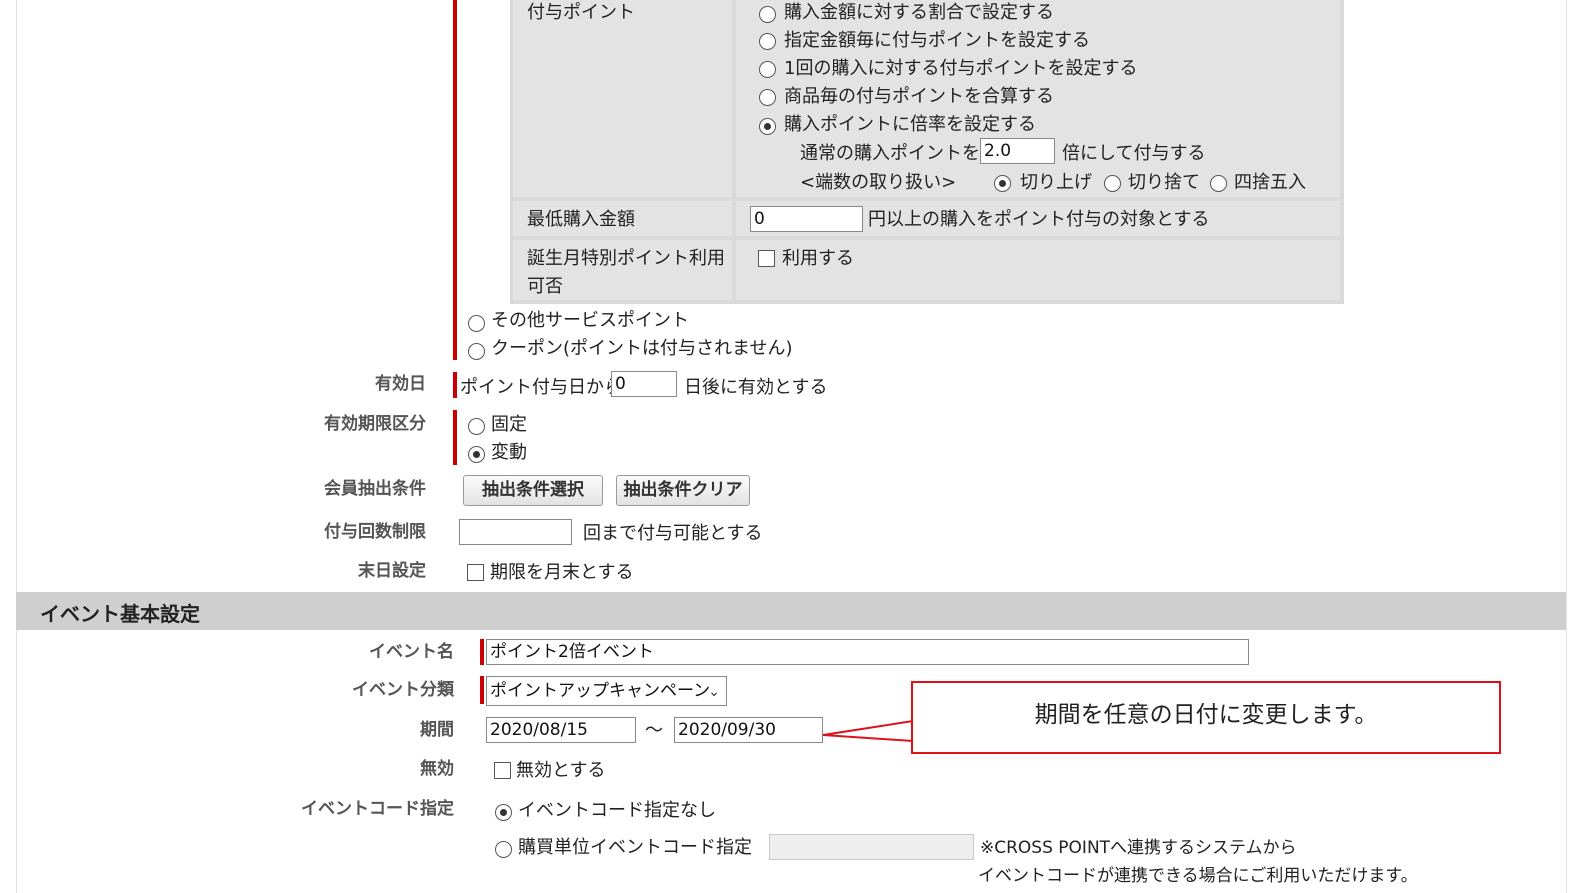 The height and width of the screenshot is (893, 1584). Describe the element at coordinates (503, 812) in the screenshot. I see `event-code-none-radio` at that location.